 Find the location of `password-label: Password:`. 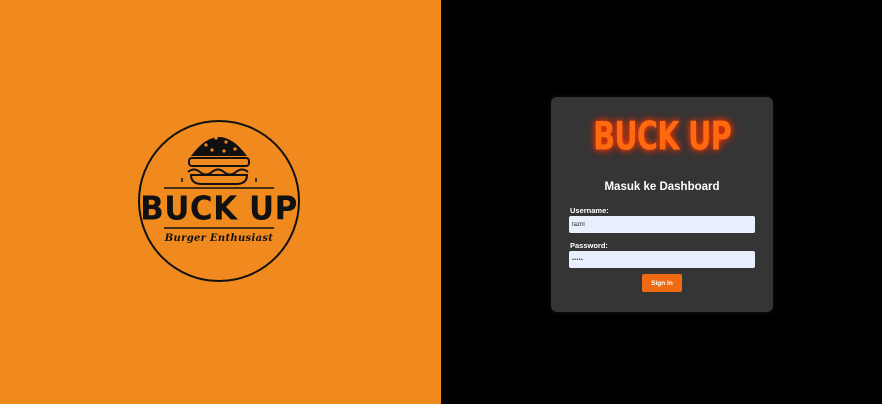

password-label: Password: is located at coordinates (589, 245).